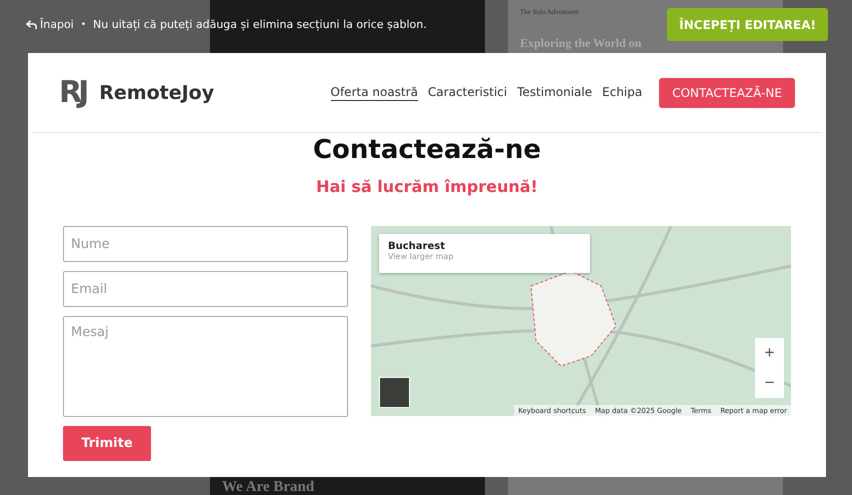  I want to click on headline: We Are Brand, so click(269, 487).